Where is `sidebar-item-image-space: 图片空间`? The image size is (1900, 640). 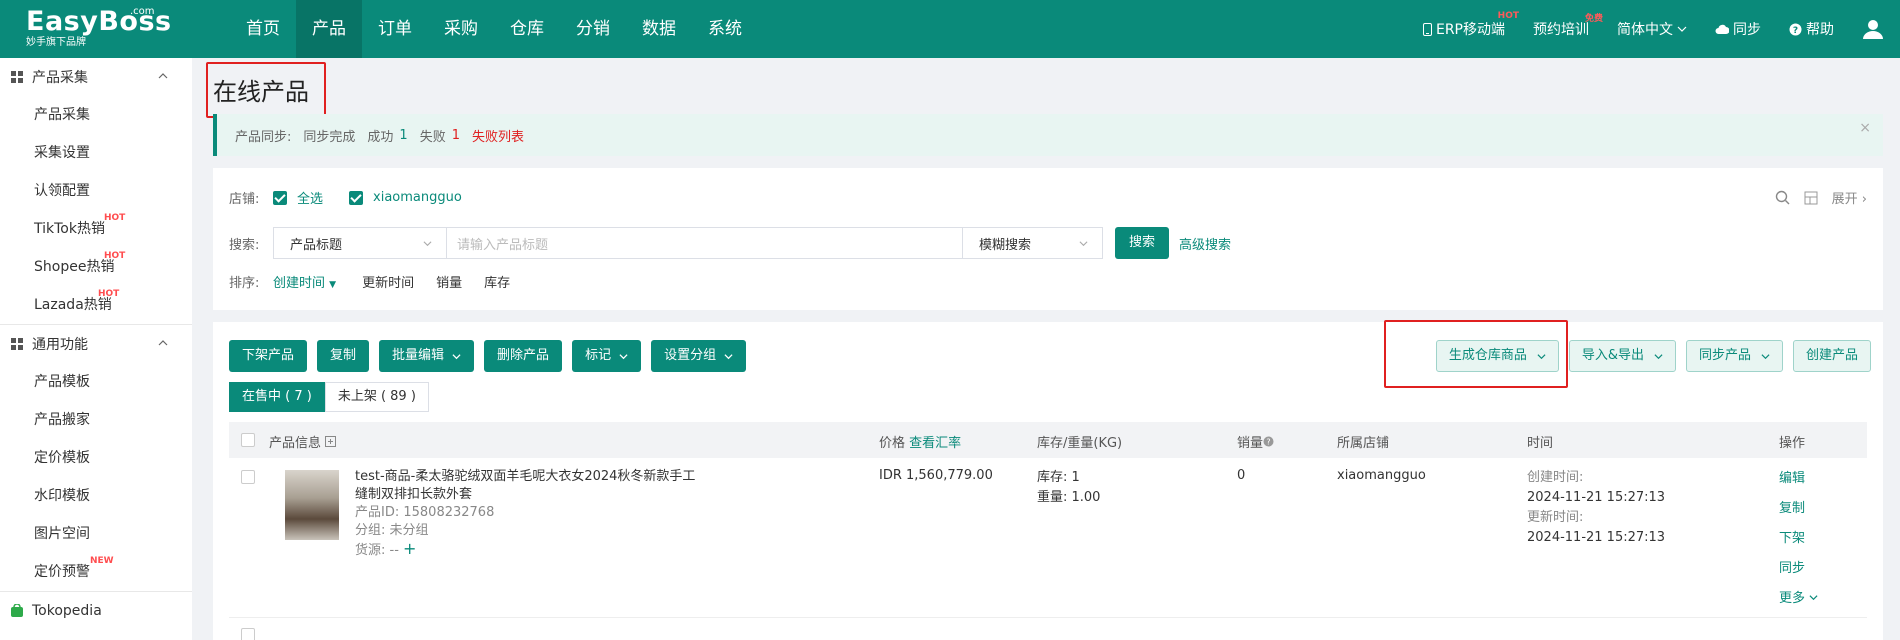
sidebar-item-image-space: 图片空间 is located at coordinates (96, 534).